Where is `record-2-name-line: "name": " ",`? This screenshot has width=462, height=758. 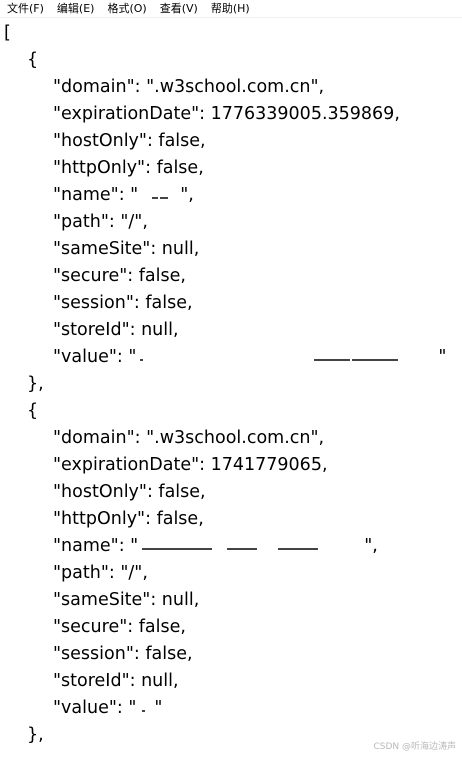
record-2-name-line: "name": " ", is located at coordinates (215, 546).